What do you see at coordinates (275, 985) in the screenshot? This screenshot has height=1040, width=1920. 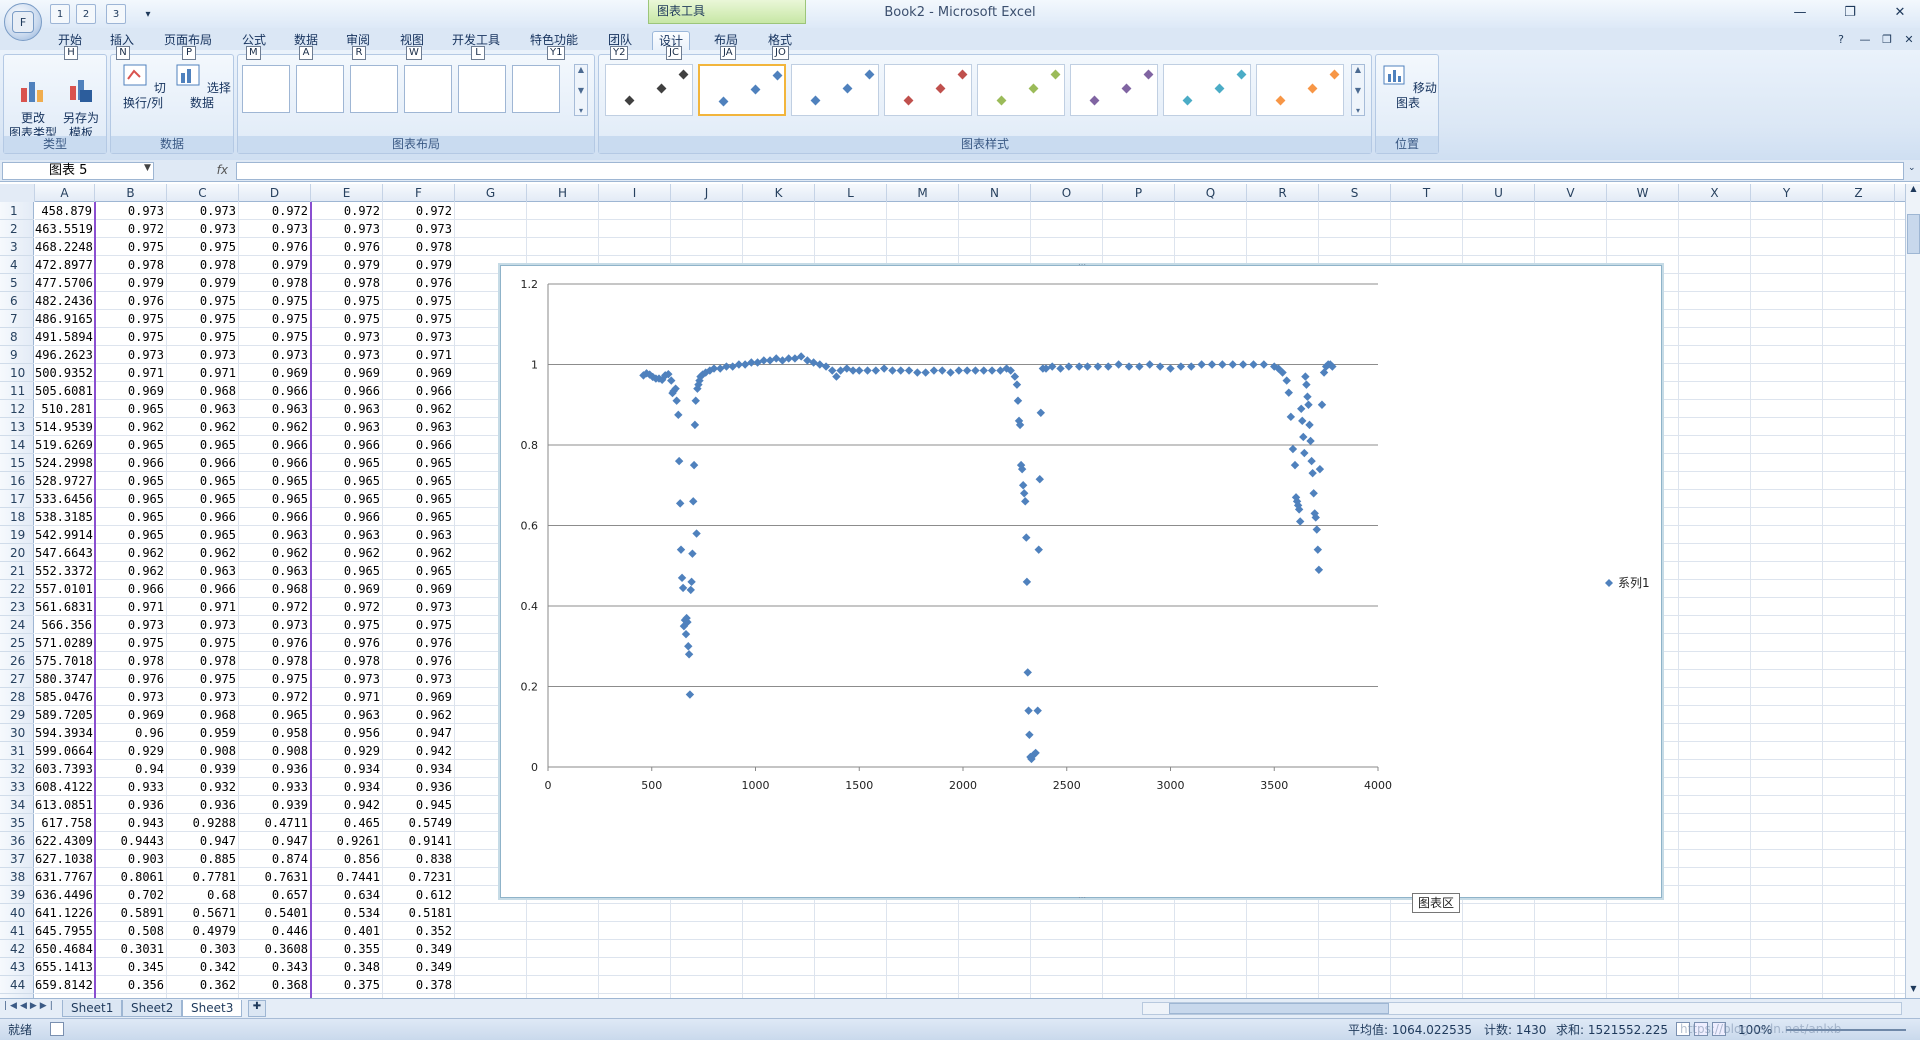 I see `cell: 0.368` at bounding box center [275, 985].